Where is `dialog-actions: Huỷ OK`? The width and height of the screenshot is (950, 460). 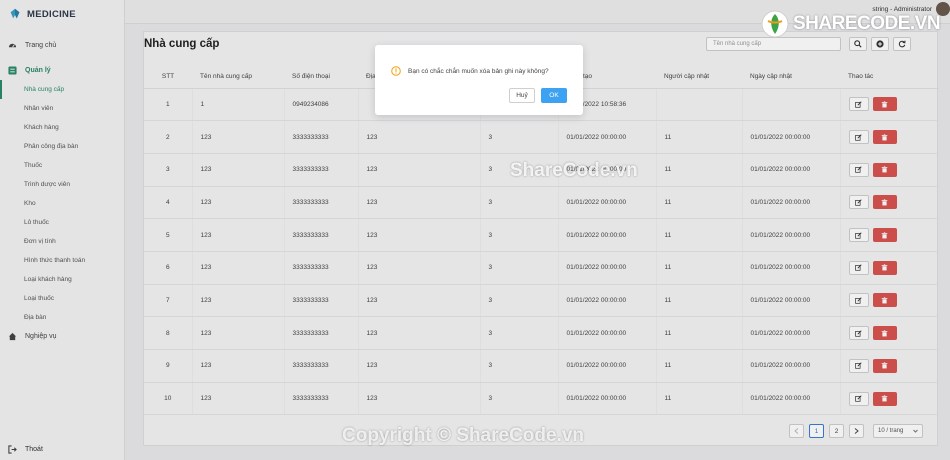 dialog-actions: Huỷ OK is located at coordinates (538, 95).